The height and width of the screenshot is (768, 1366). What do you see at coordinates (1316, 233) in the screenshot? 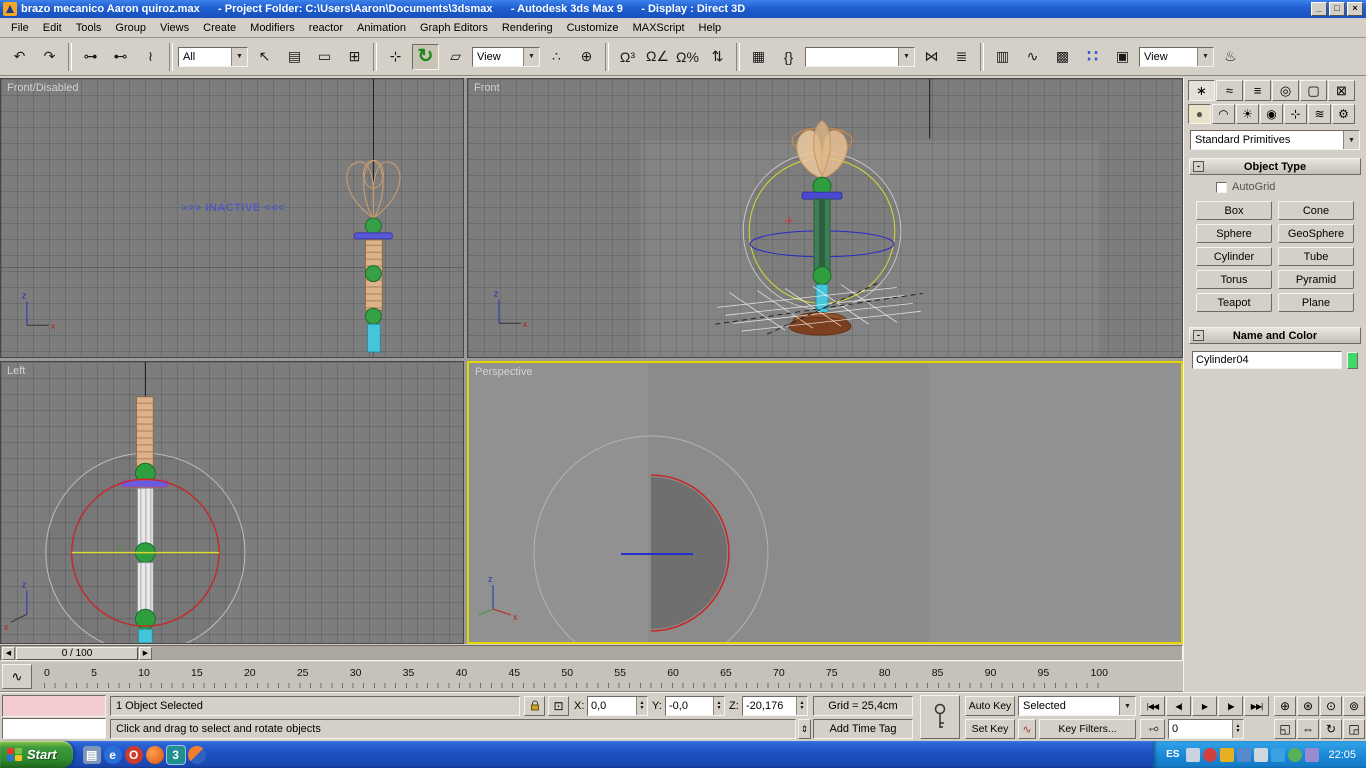
I see `object-type-button: GeoSphere` at bounding box center [1316, 233].